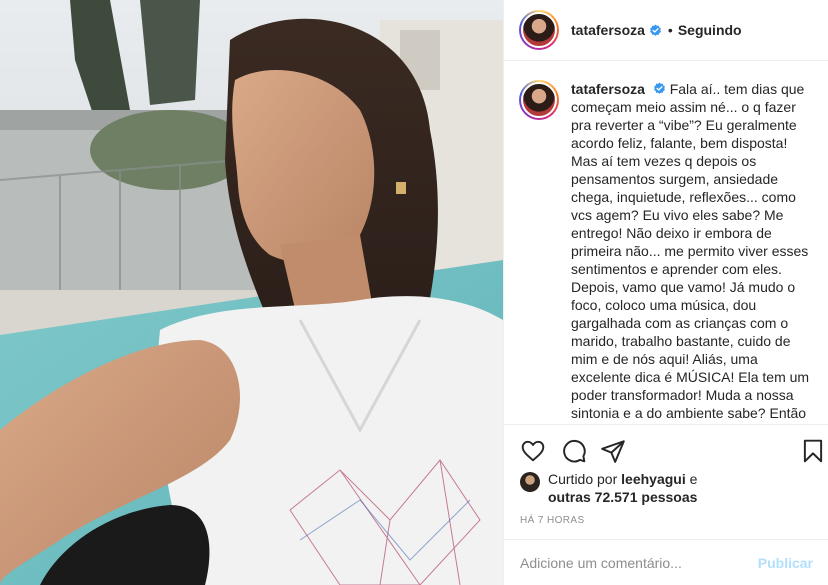 This screenshot has width=828, height=585. I want to click on author-username: tatafersoza, so click(608, 30).